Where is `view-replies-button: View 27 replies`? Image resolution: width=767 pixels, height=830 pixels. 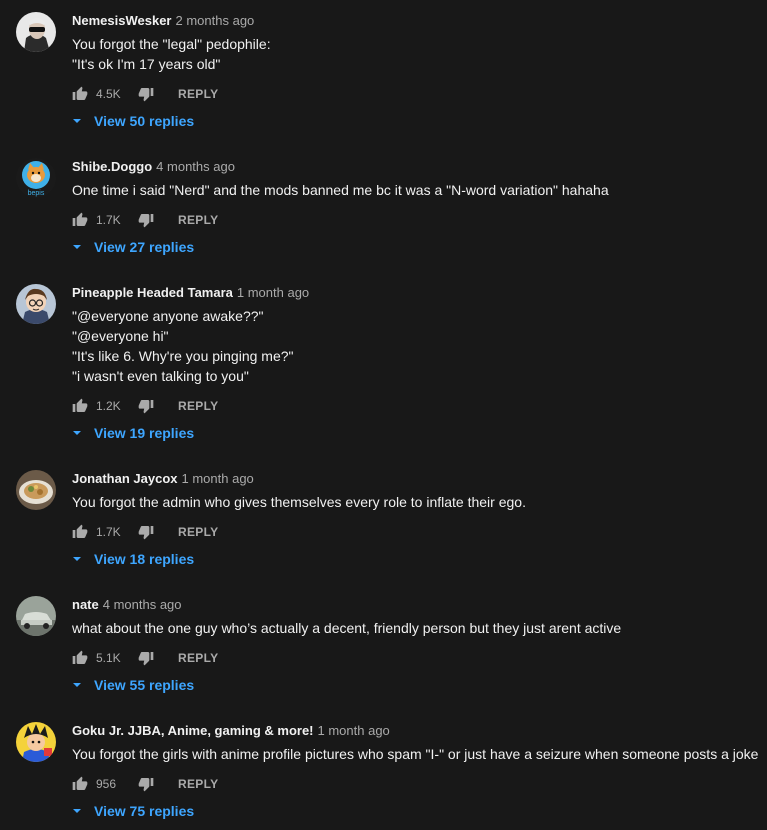
view-replies-button: View 27 replies is located at coordinates (133, 247).